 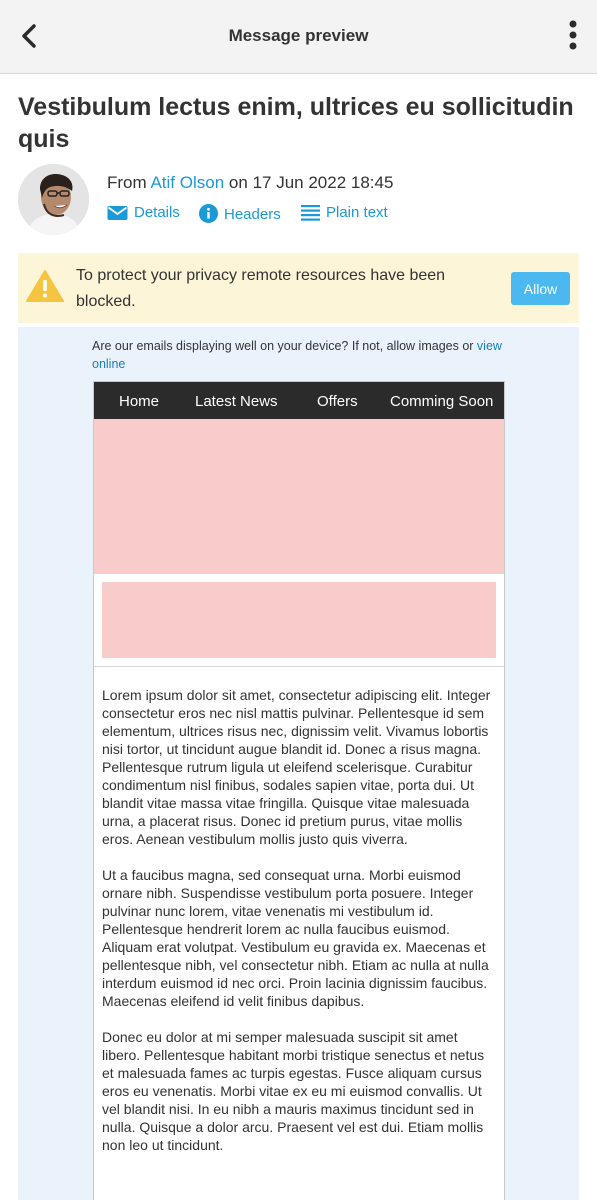 I want to click on hero-image-placeholder, so click(x=299, y=496).